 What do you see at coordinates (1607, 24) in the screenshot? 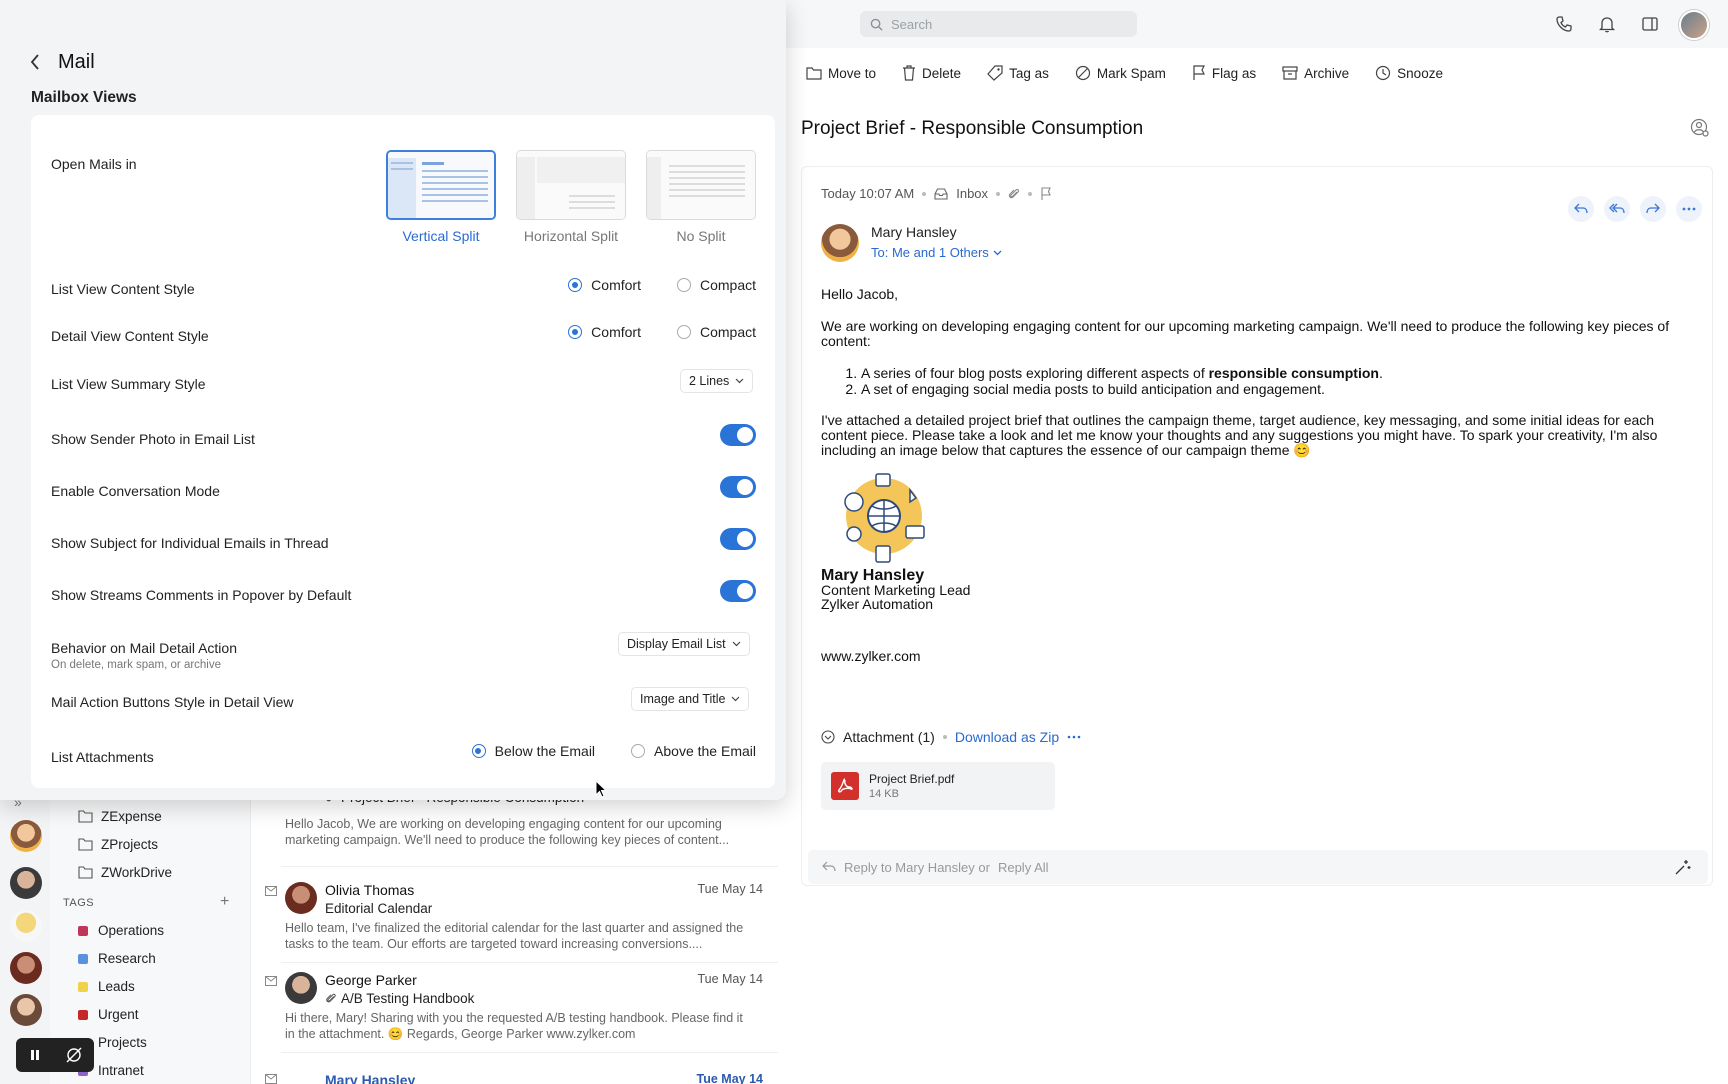
I see `bell-icon` at bounding box center [1607, 24].